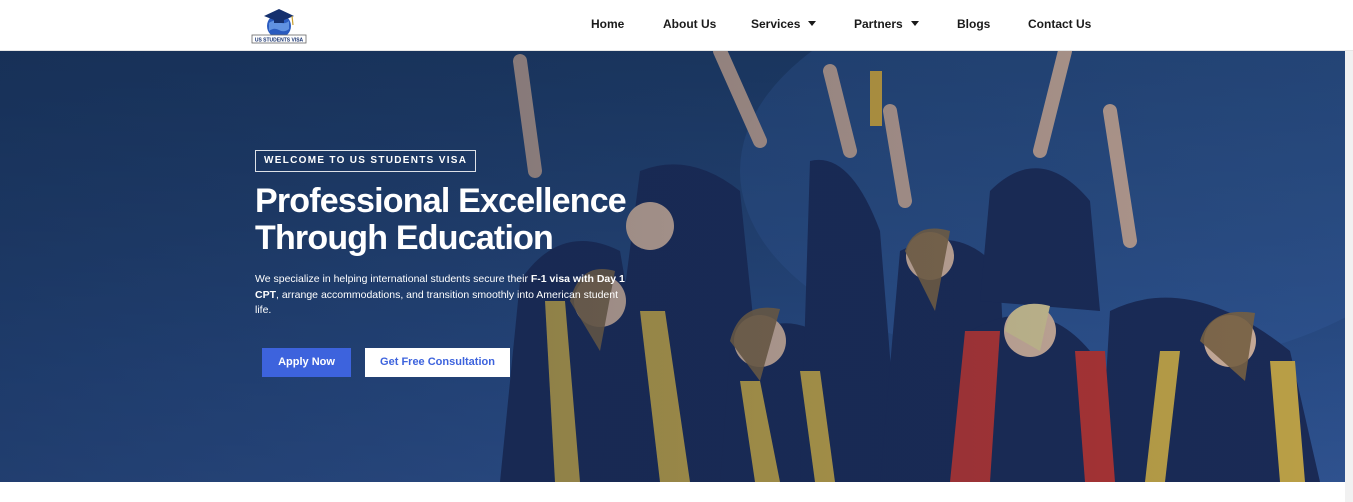 This screenshot has width=1353, height=502. I want to click on nav-home: Home, so click(607, 24).